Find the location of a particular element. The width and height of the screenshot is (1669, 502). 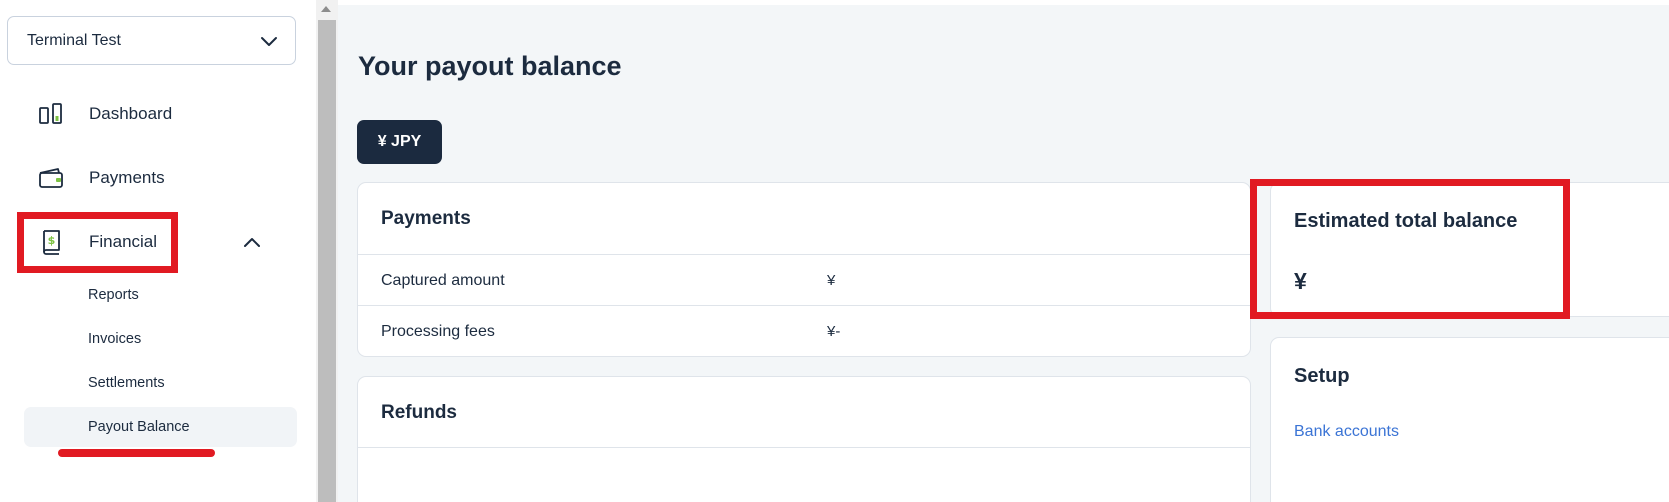

nav-item-payments: Payments is located at coordinates (100, 178).